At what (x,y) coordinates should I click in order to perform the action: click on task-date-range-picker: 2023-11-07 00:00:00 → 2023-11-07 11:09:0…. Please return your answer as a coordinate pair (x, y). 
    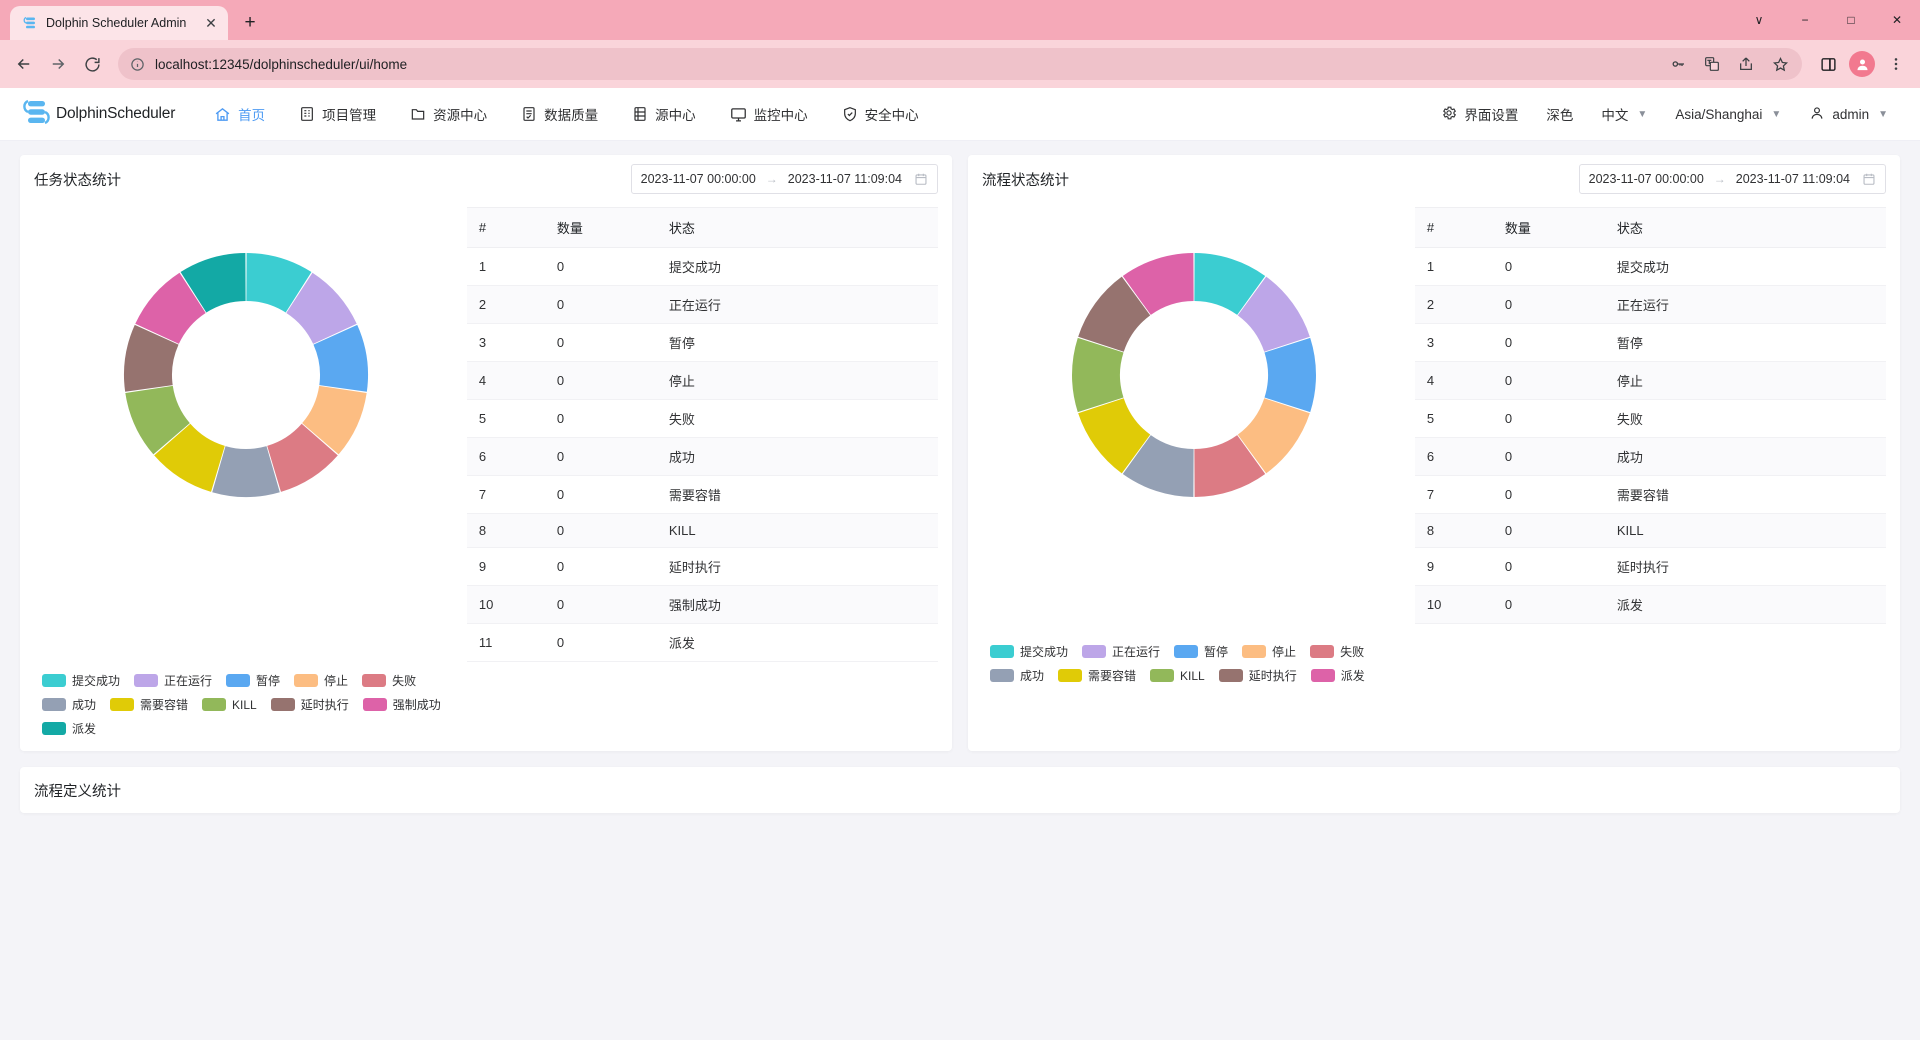
    Looking at the image, I should click on (784, 179).